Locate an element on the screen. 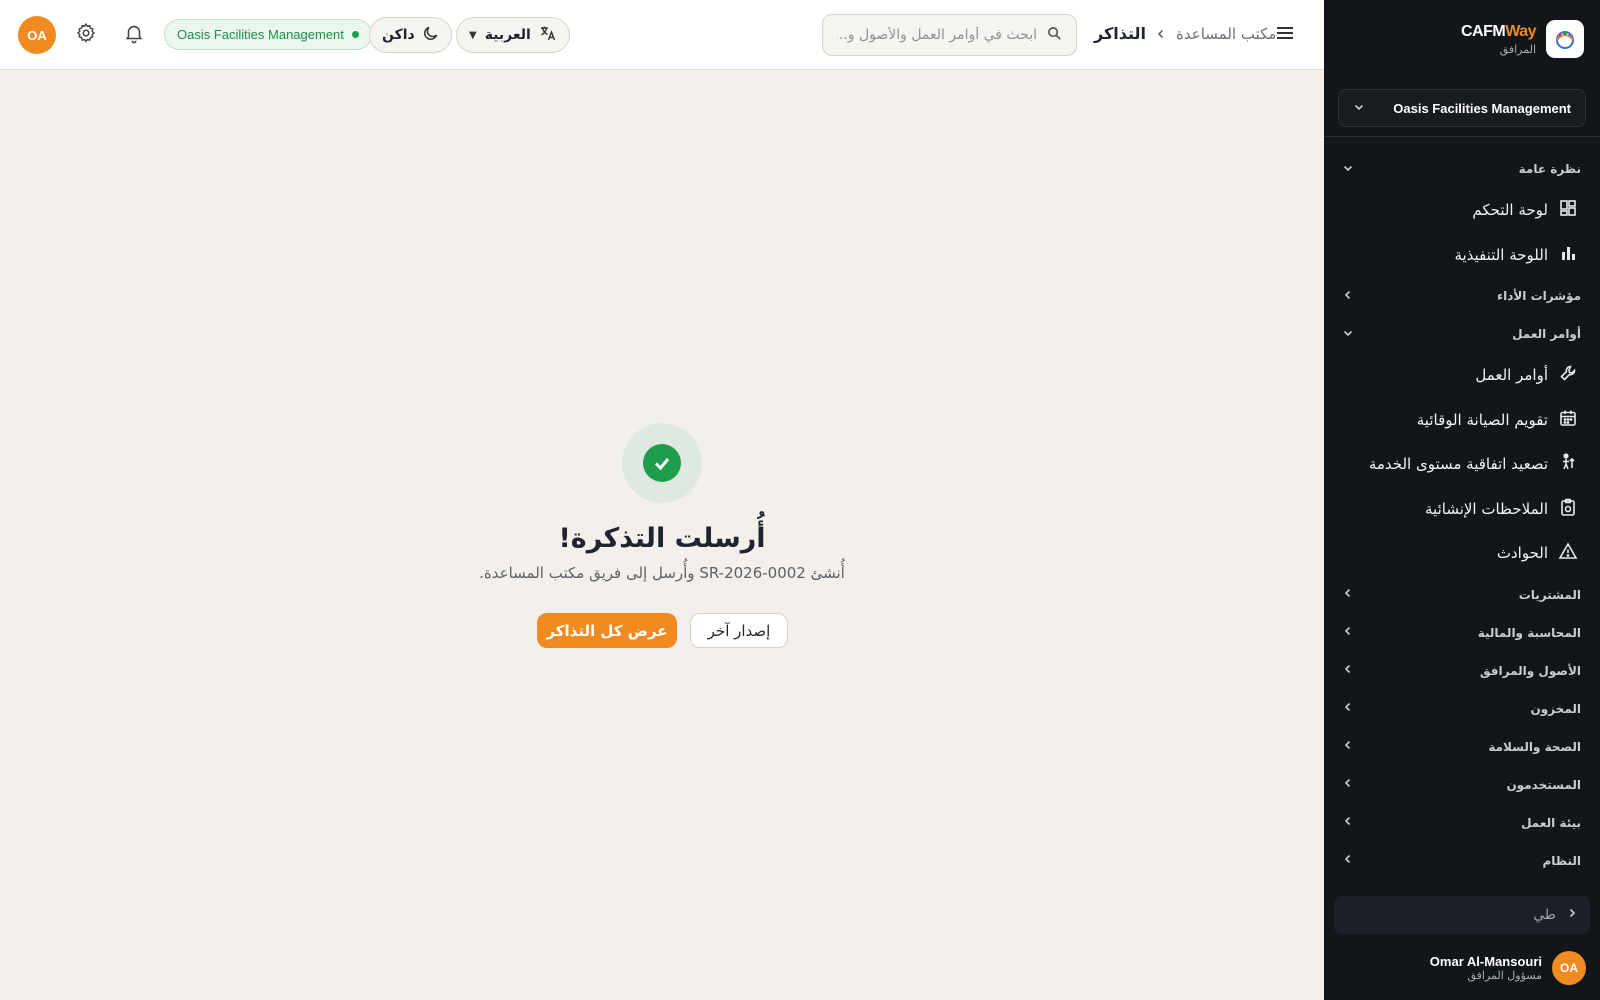 This screenshot has width=1600, height=1000. breadcrumb-parent: مكتب المساعدة is located at coordinates (1226, 34).